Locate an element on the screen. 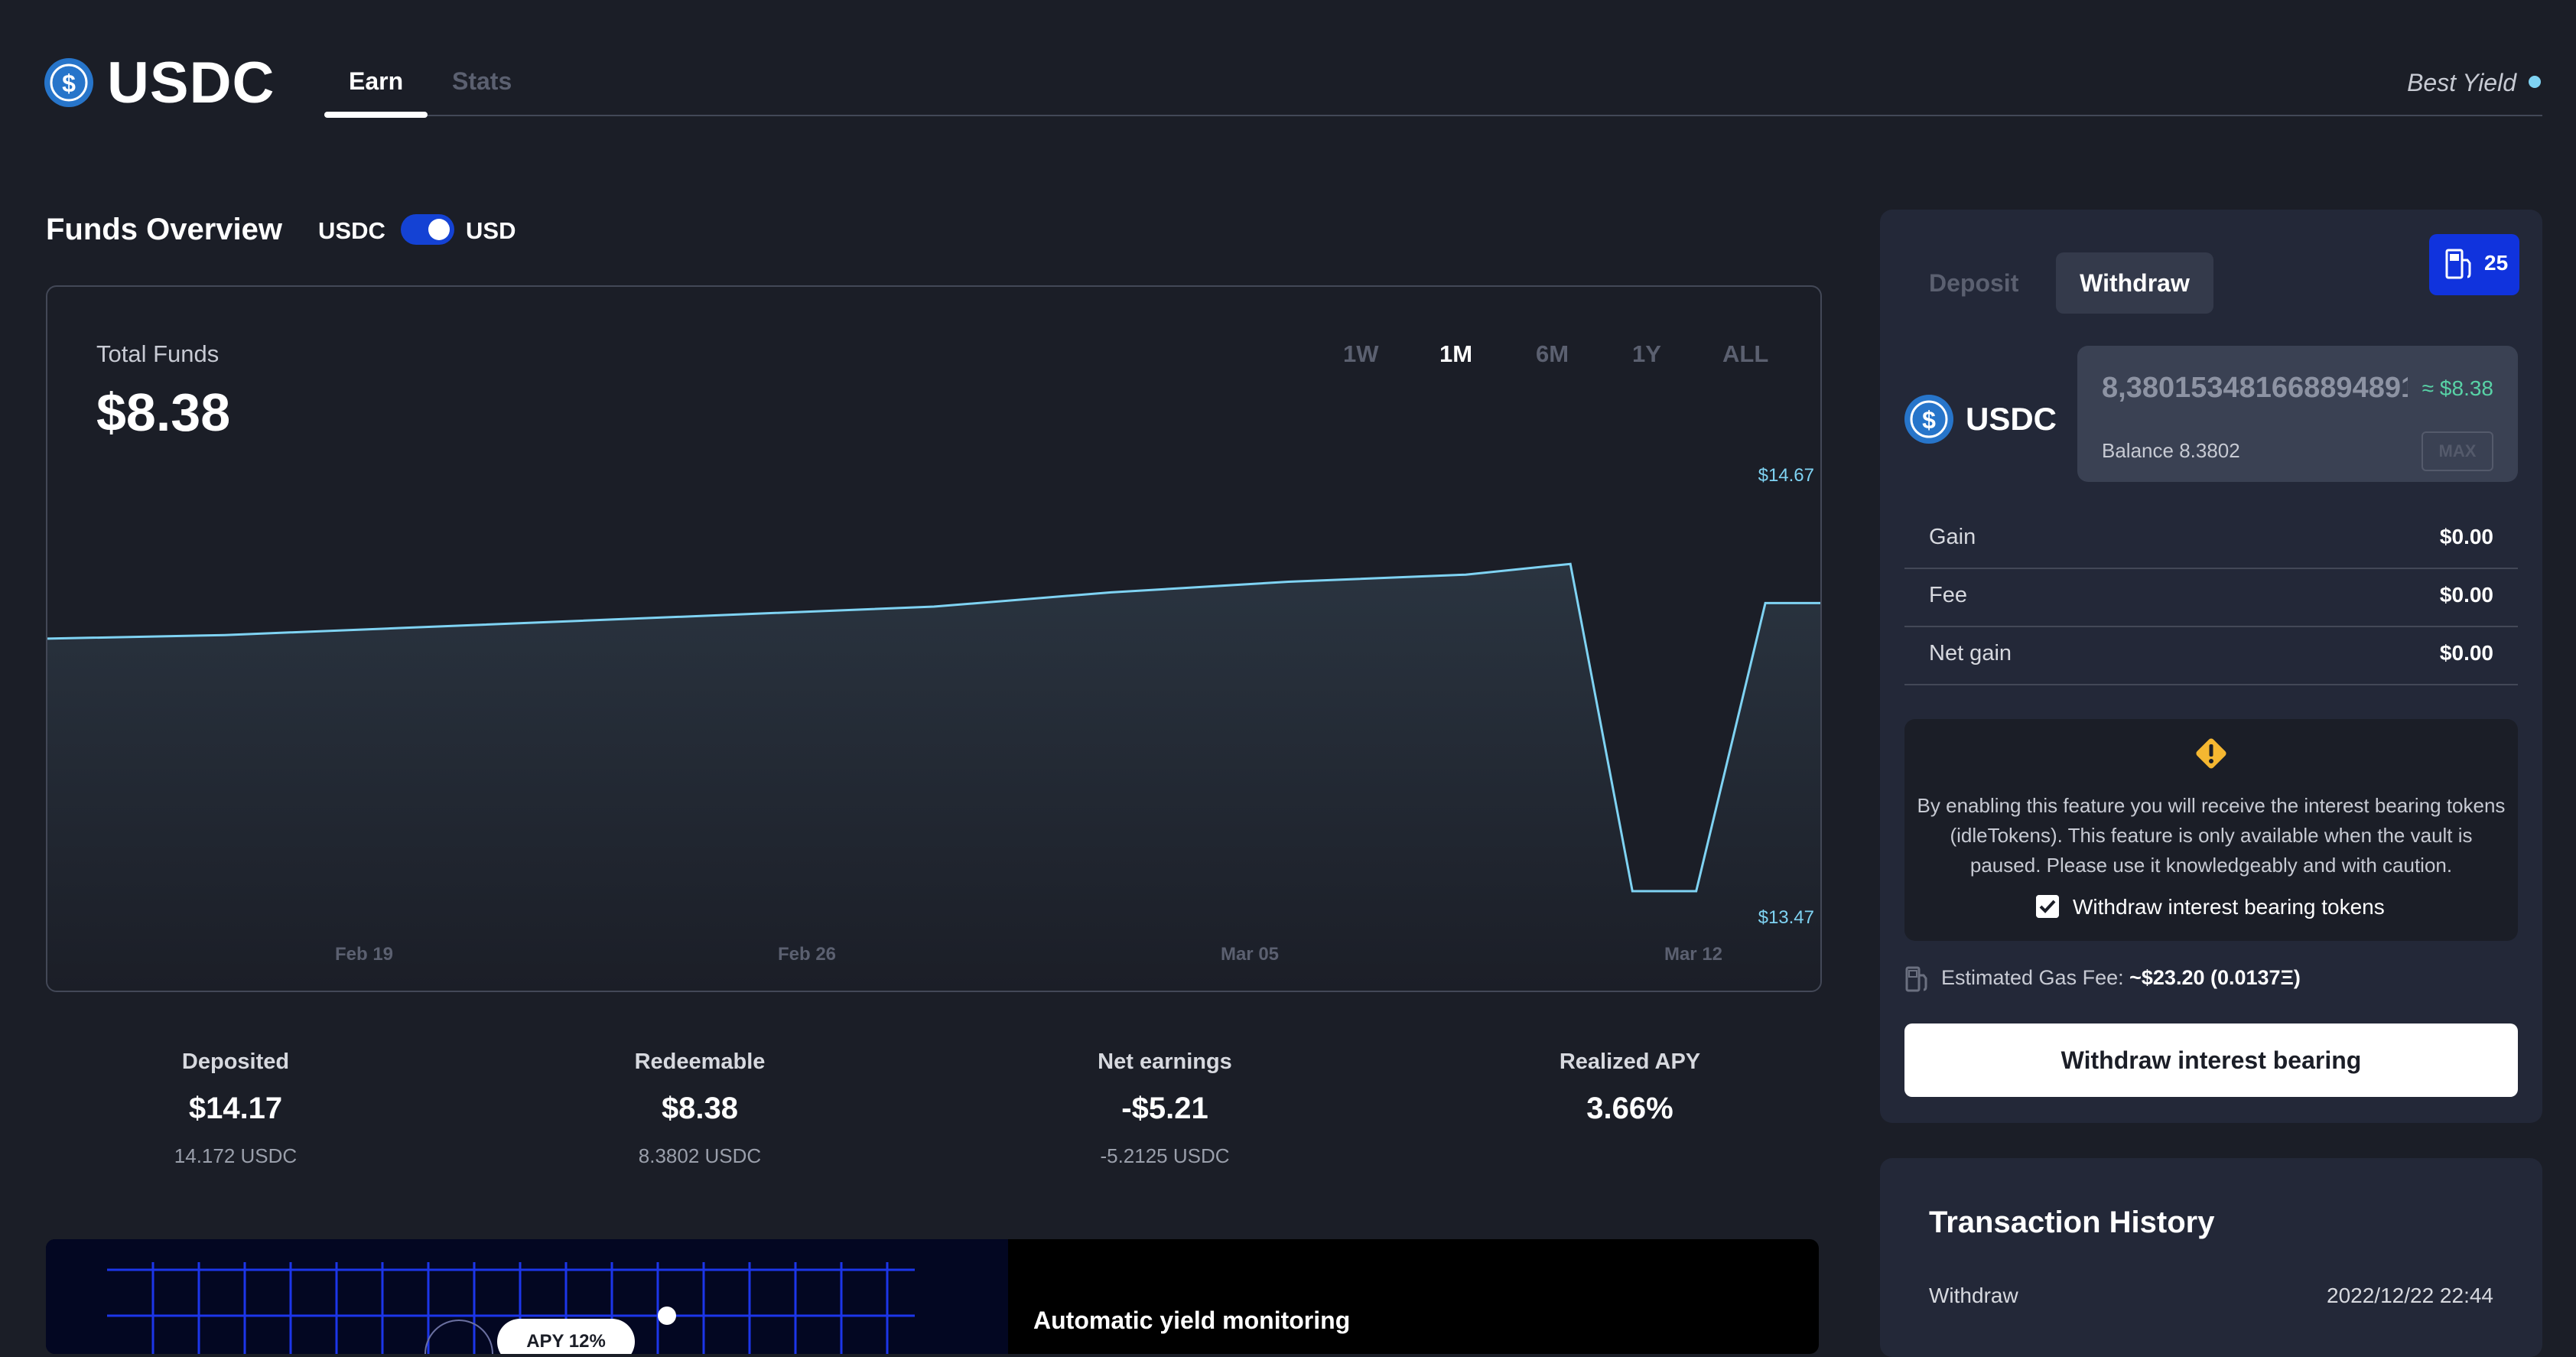 The width and height of the screenshot is (2576, 1357). stat-net-earnings: Net earnings -$5.21 -5.2125 USDC is located at coordinates (1165, 1108).